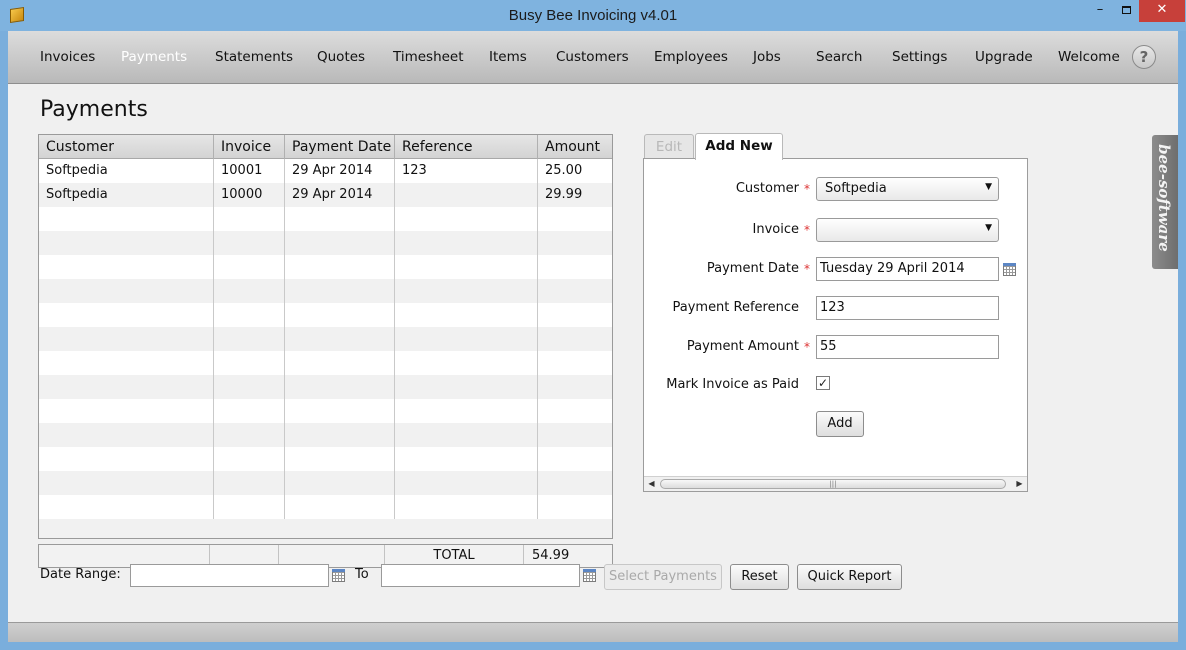 Image resolution: width=1186 pixels, height=650 pixels. Describe the element at coordinates (1164, 198) in the screenshot. I see `bee-software-label: bee-software` at that location.